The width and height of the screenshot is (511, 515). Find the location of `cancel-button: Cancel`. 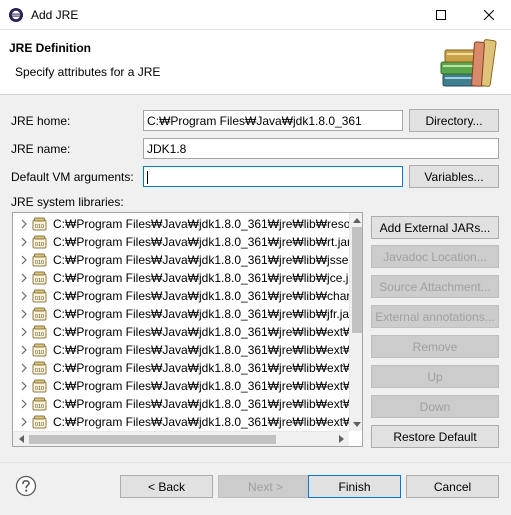

cancel-button: Cancel is located at coordinates (452, 486).